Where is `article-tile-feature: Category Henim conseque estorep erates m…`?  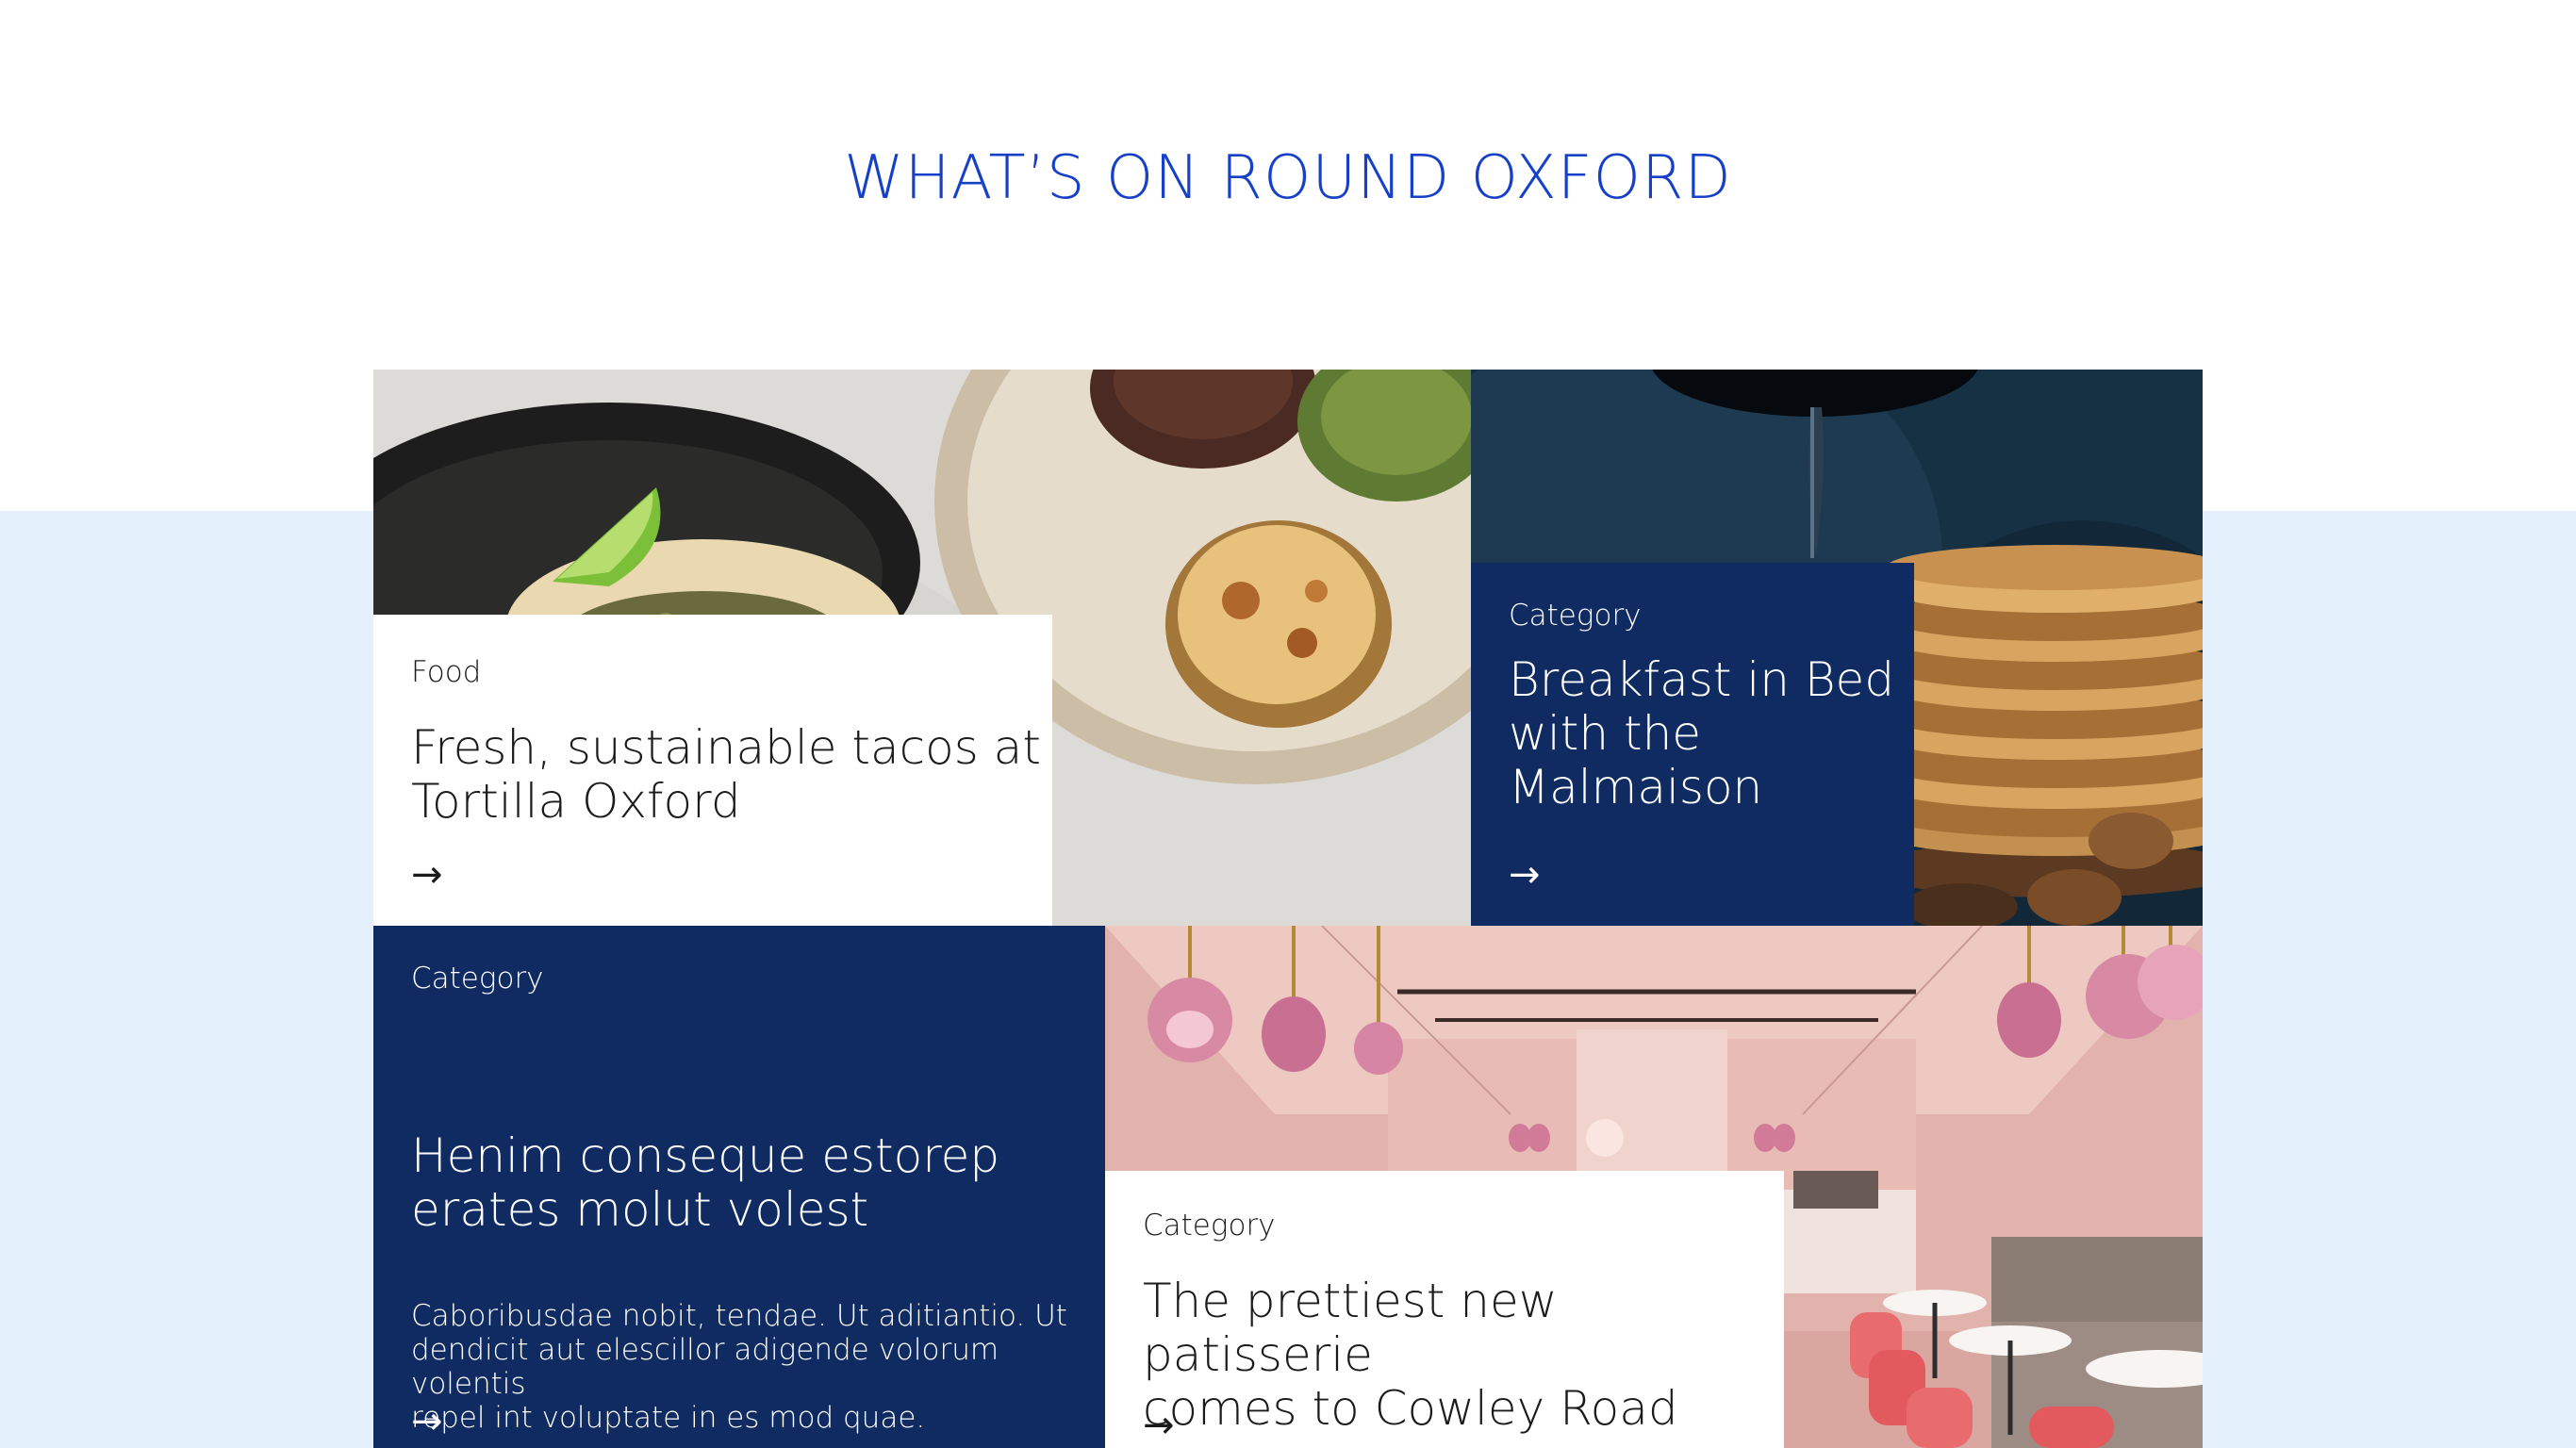
article-tile-feature: Category Henim conseque estorep erates m… is located at coordinates (739, 1187).